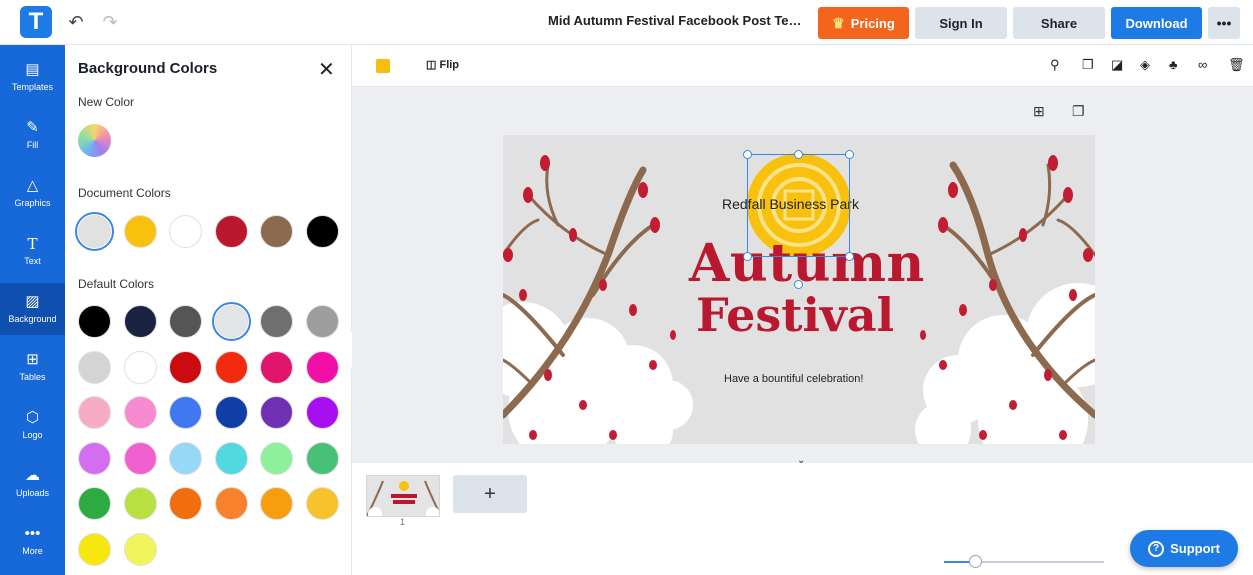 The width and height of the screenshot is (1253, 575). I want to click on rail-item-label: Fill, so click(32, 145).